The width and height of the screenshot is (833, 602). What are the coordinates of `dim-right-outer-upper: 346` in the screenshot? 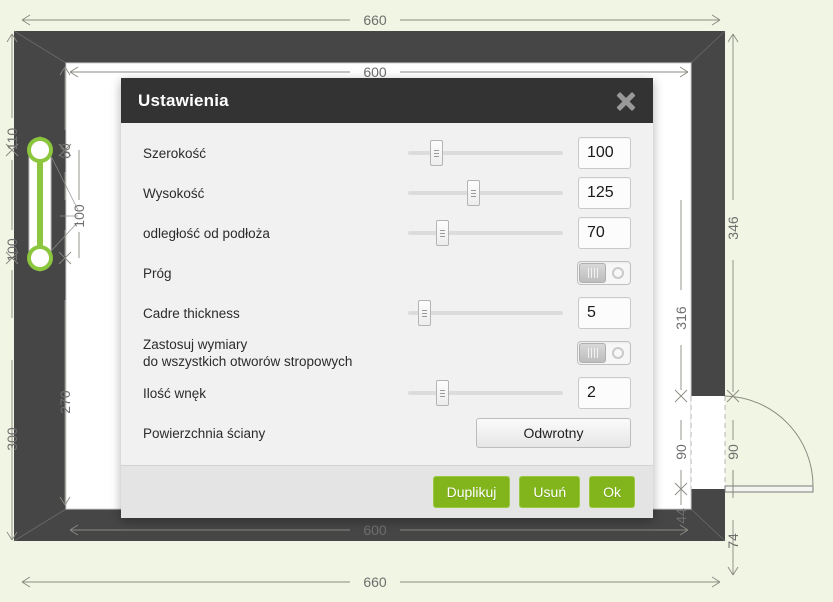 It's located at (733, 228).